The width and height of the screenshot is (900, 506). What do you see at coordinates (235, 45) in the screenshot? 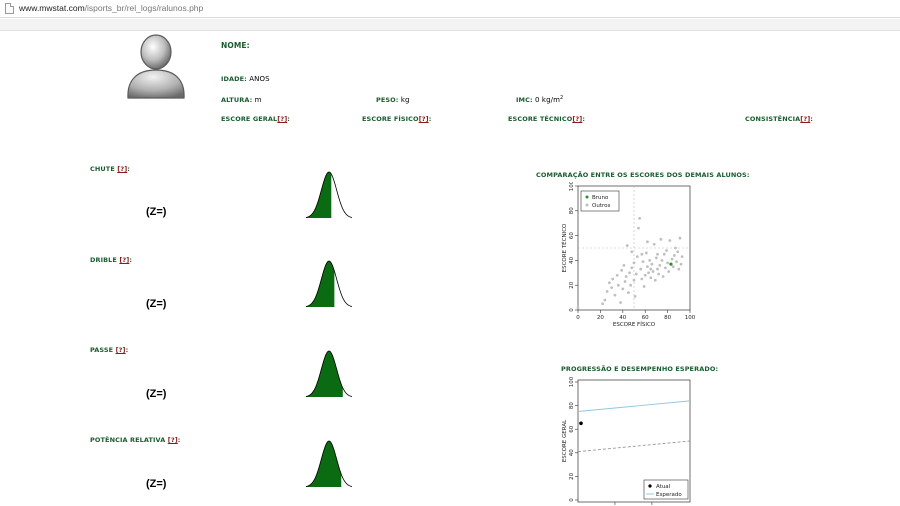
I see `name-label: NOME:` at bounding box center [235, 45].